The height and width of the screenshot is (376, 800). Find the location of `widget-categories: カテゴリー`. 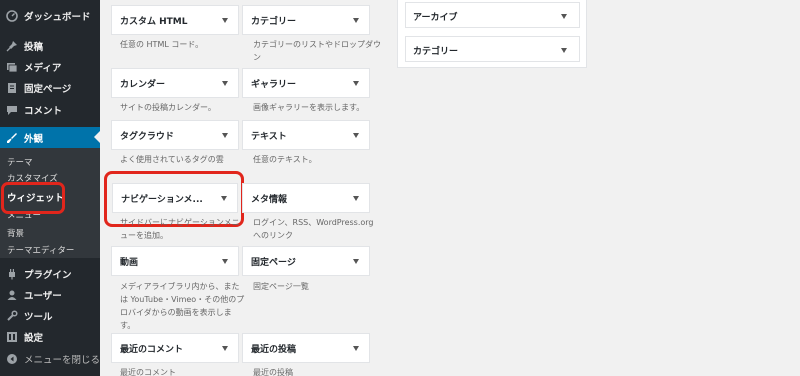

widget-categories: カテゴリー is located at coordinates (306, 20).